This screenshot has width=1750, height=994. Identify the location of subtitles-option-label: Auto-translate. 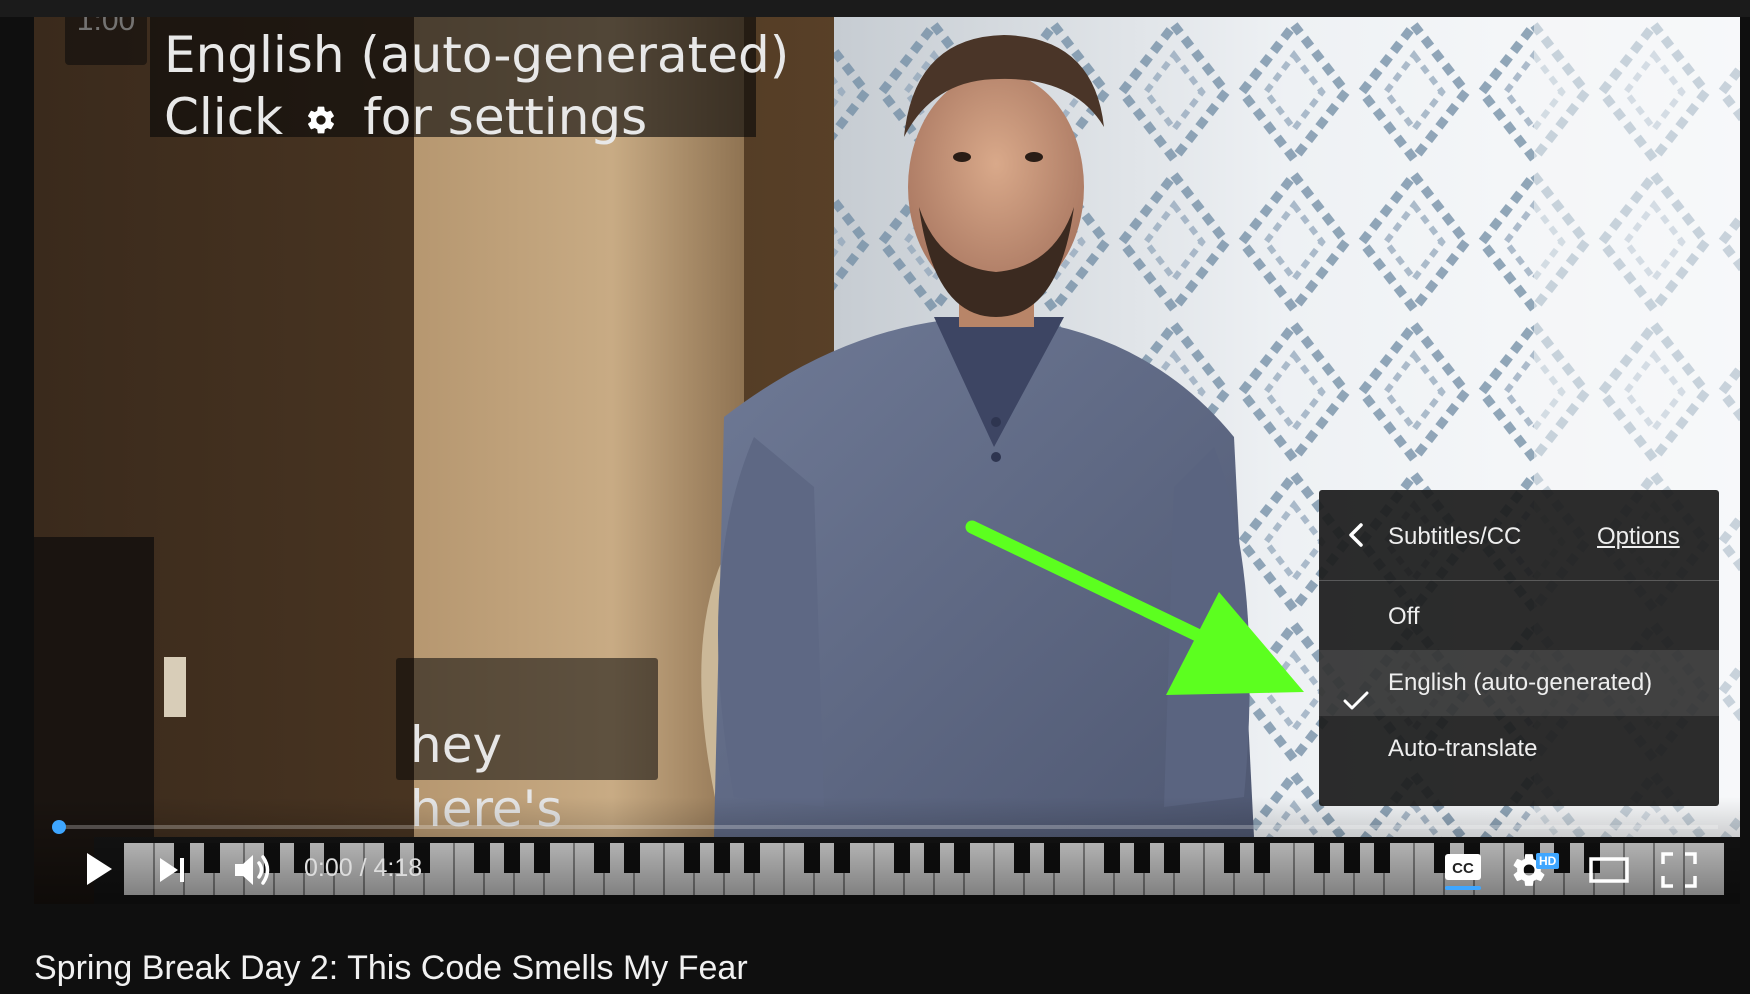
(1463, 748).